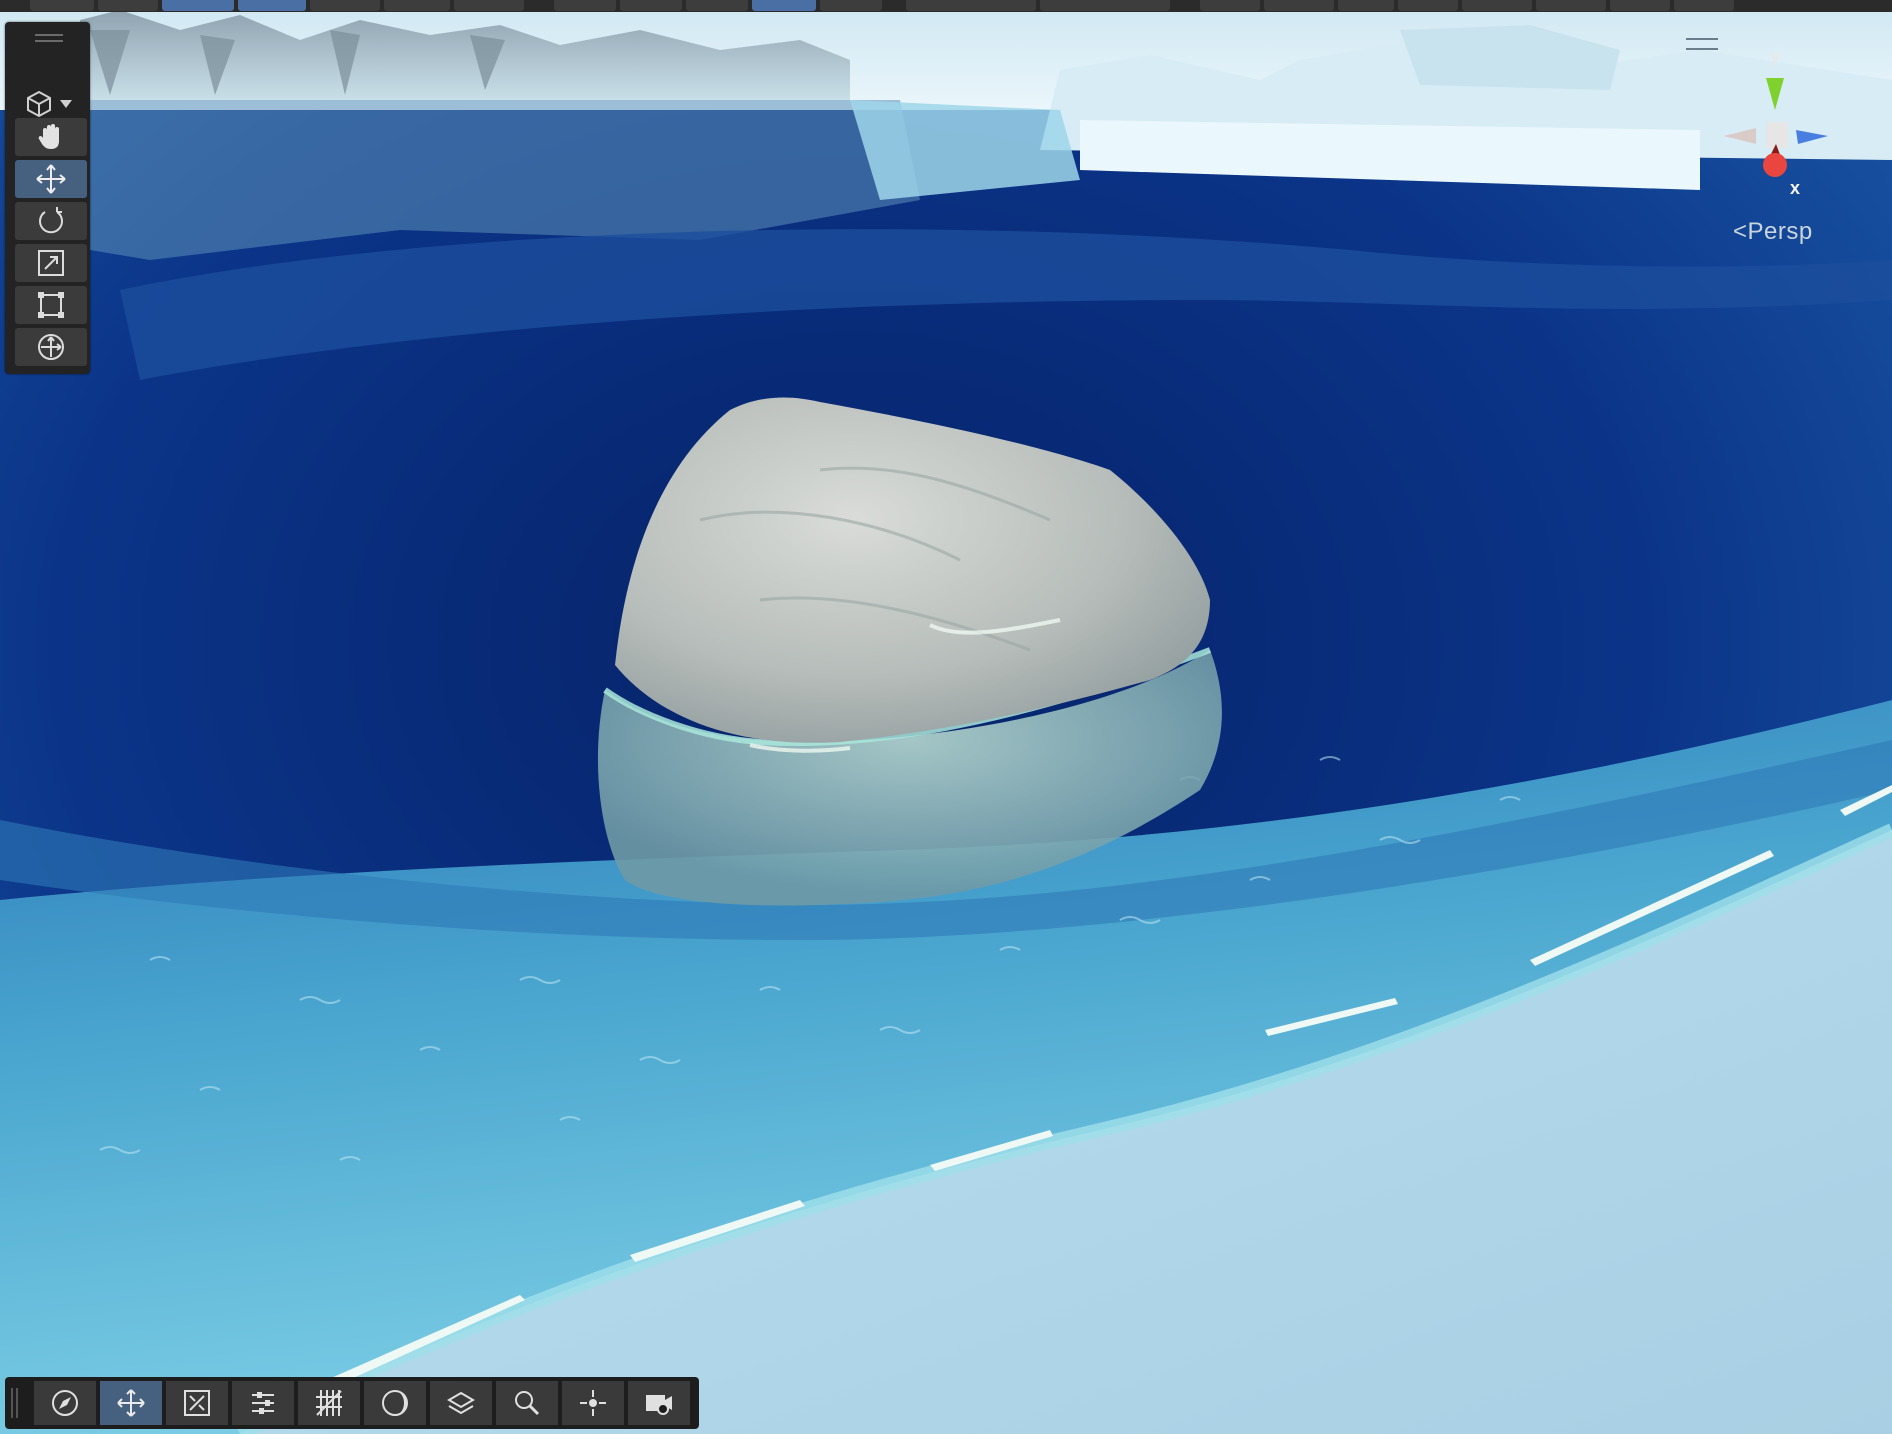  I want to click on gizmo-y-label: y, so click(1775, 56).